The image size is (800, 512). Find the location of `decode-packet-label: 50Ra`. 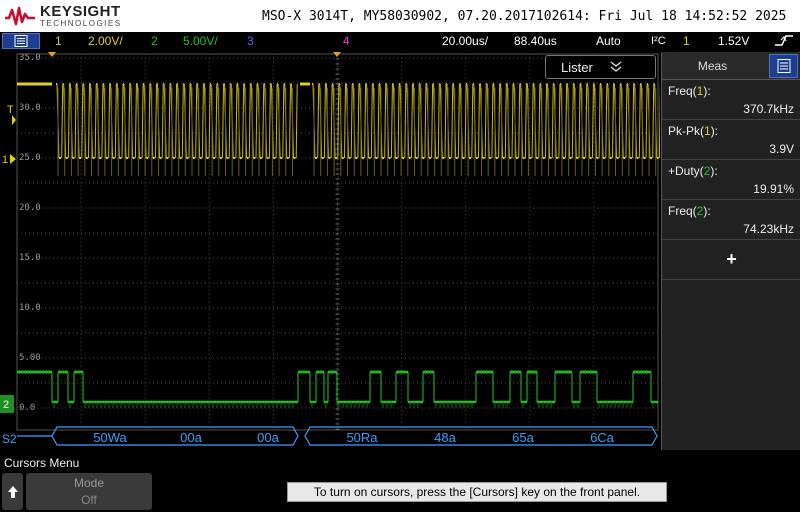

decode-packet-label: 50Ra is located at coordinates (362, 437).